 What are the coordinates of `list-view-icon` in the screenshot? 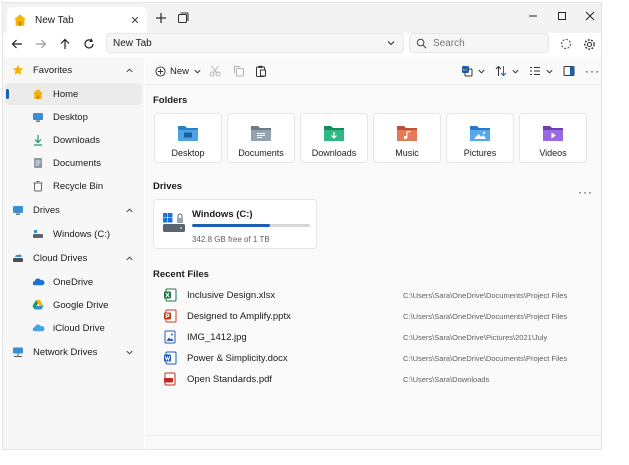 It's located at (535, 71).